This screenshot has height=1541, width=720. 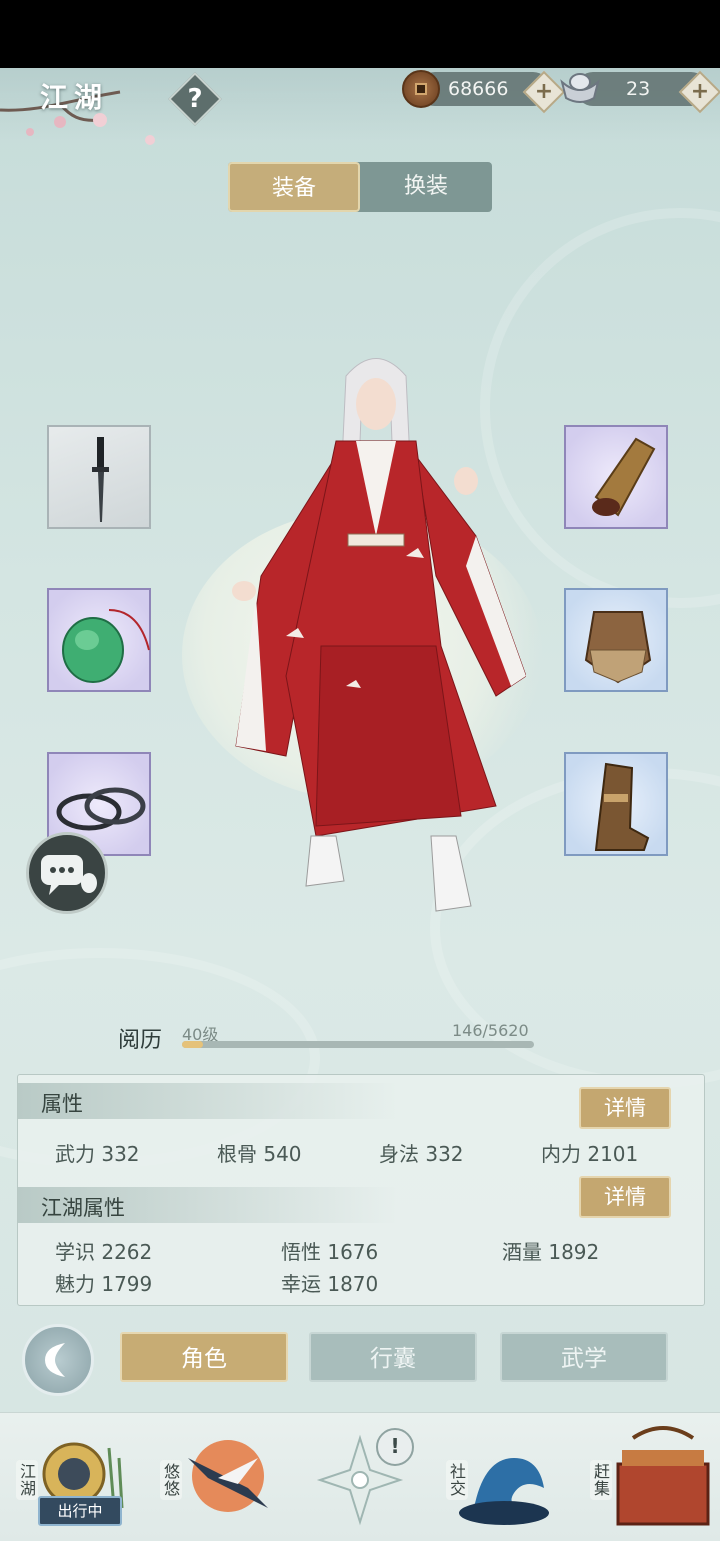 What do you see at coordinates (97, 1154) in the screenshot?
I see `stat-item: 武力 332` at bounding box center [97, 1154].